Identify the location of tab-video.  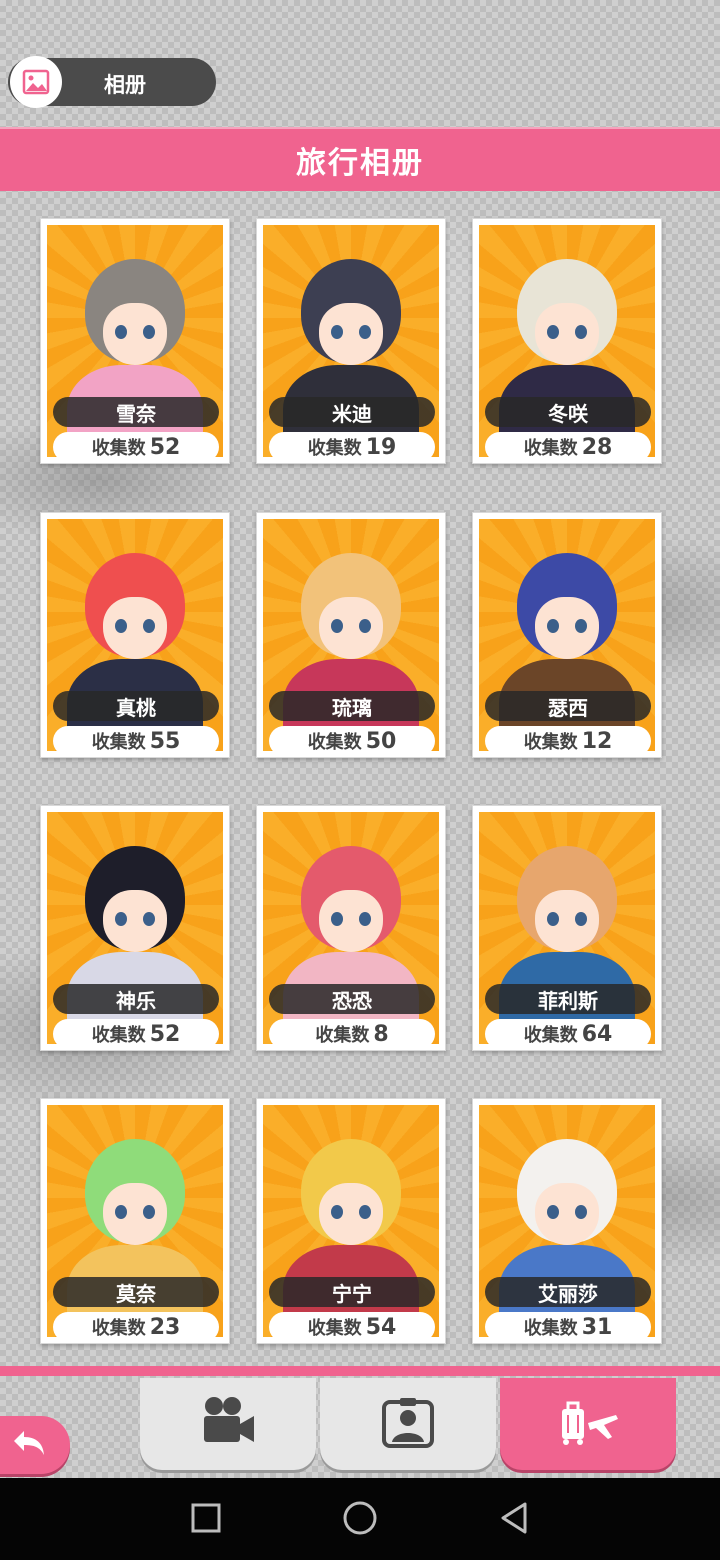
(228, 1424).